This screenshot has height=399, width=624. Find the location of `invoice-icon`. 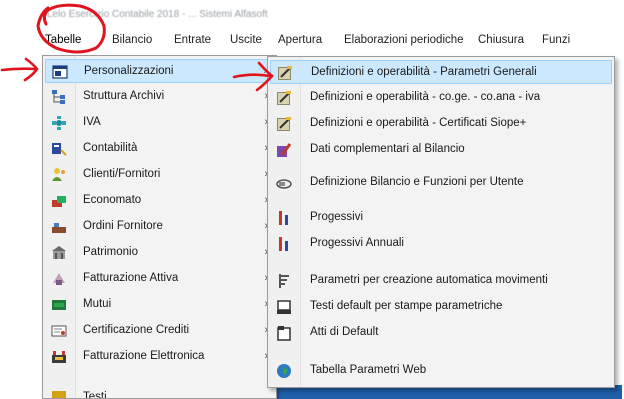

invoice-icon is located at coordinates (59, 279).